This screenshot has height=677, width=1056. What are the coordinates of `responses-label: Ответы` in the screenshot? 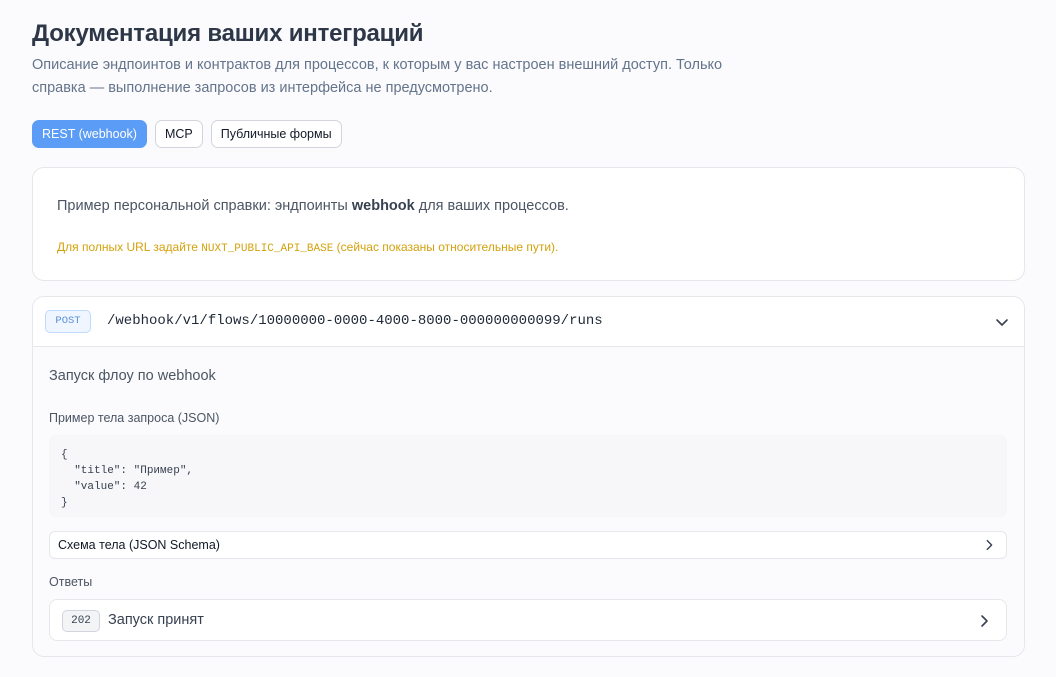 It's located at (71, 582).